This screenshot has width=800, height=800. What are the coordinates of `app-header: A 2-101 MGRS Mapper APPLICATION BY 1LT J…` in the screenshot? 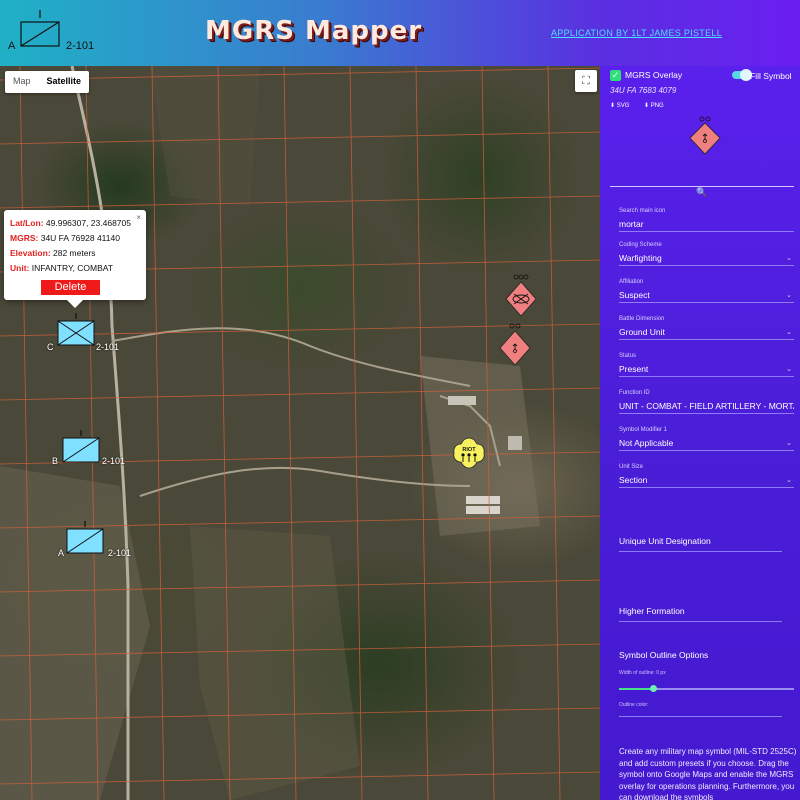 It's located at (400, 33).